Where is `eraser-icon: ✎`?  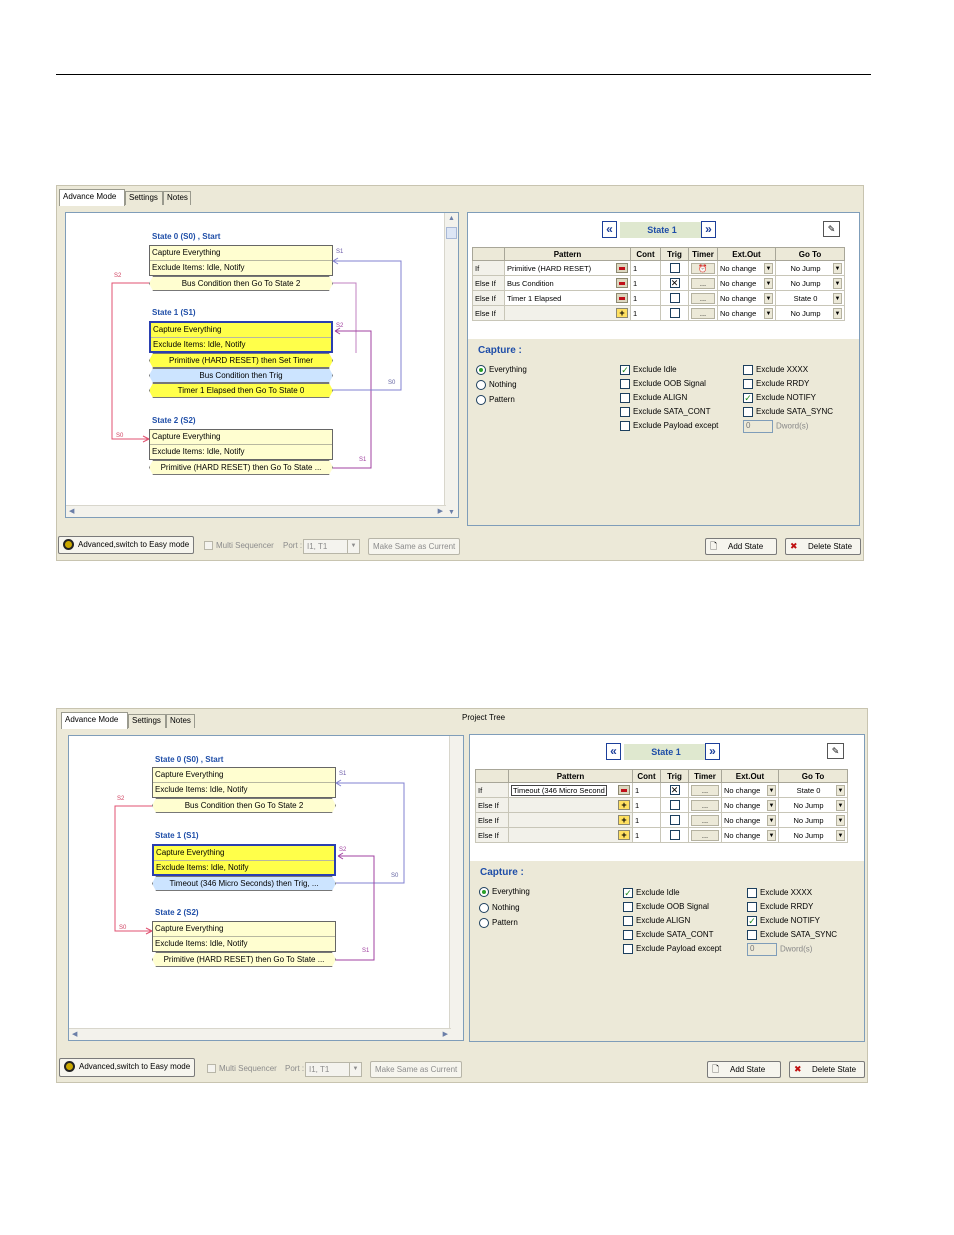
eraser-icon: ✎ is located at coordinates (835, 751).